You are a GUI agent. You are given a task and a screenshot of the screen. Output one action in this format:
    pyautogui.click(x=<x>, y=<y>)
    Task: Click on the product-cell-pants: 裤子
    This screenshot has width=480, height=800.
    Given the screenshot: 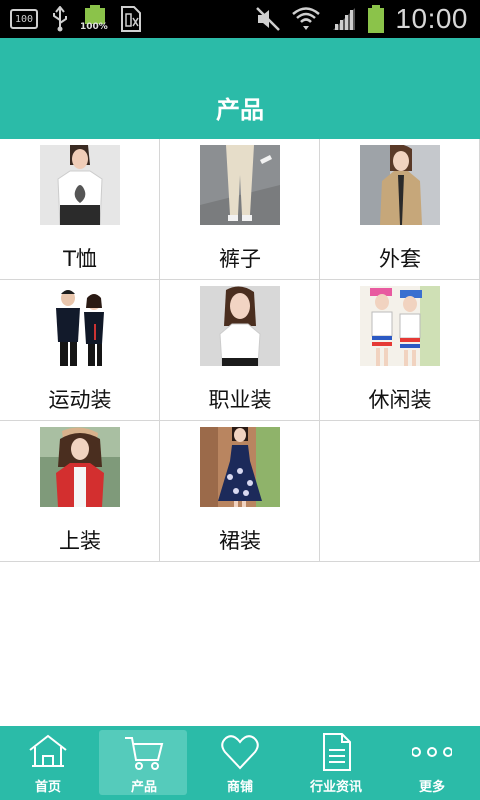 What is the action you would take?
    pyautogui.click(x=240, y=209)
    